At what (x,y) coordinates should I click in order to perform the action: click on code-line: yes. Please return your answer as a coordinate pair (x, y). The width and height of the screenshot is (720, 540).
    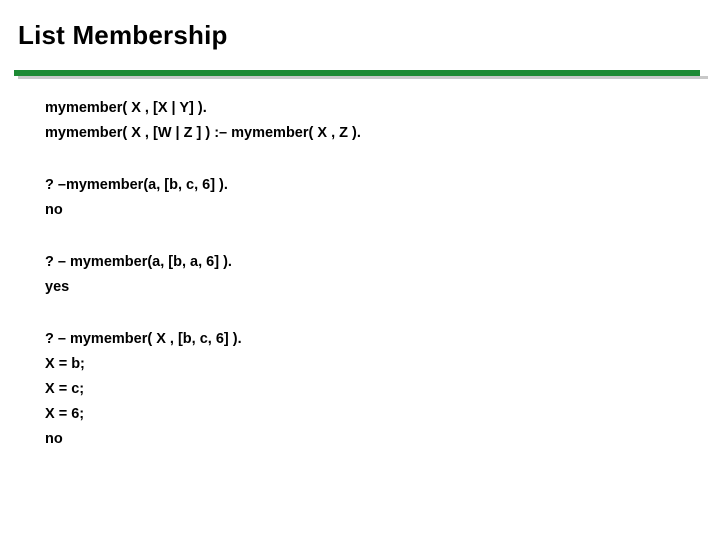
    Looking at the image, I should click on (57, 287).